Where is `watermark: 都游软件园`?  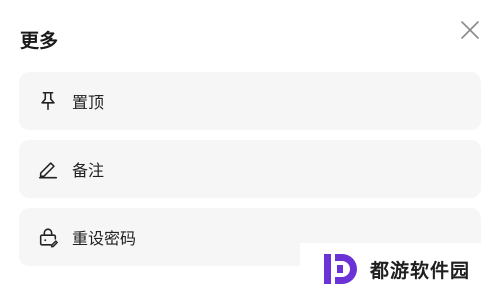
watermark: 都游软件园 is located at coordinates (400, 269).